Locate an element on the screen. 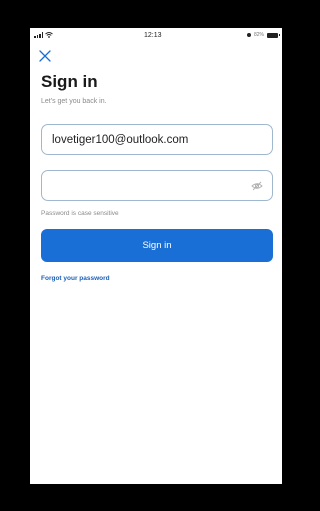  password-hint: Password is case sensitive is located at coordinates (80, 213).